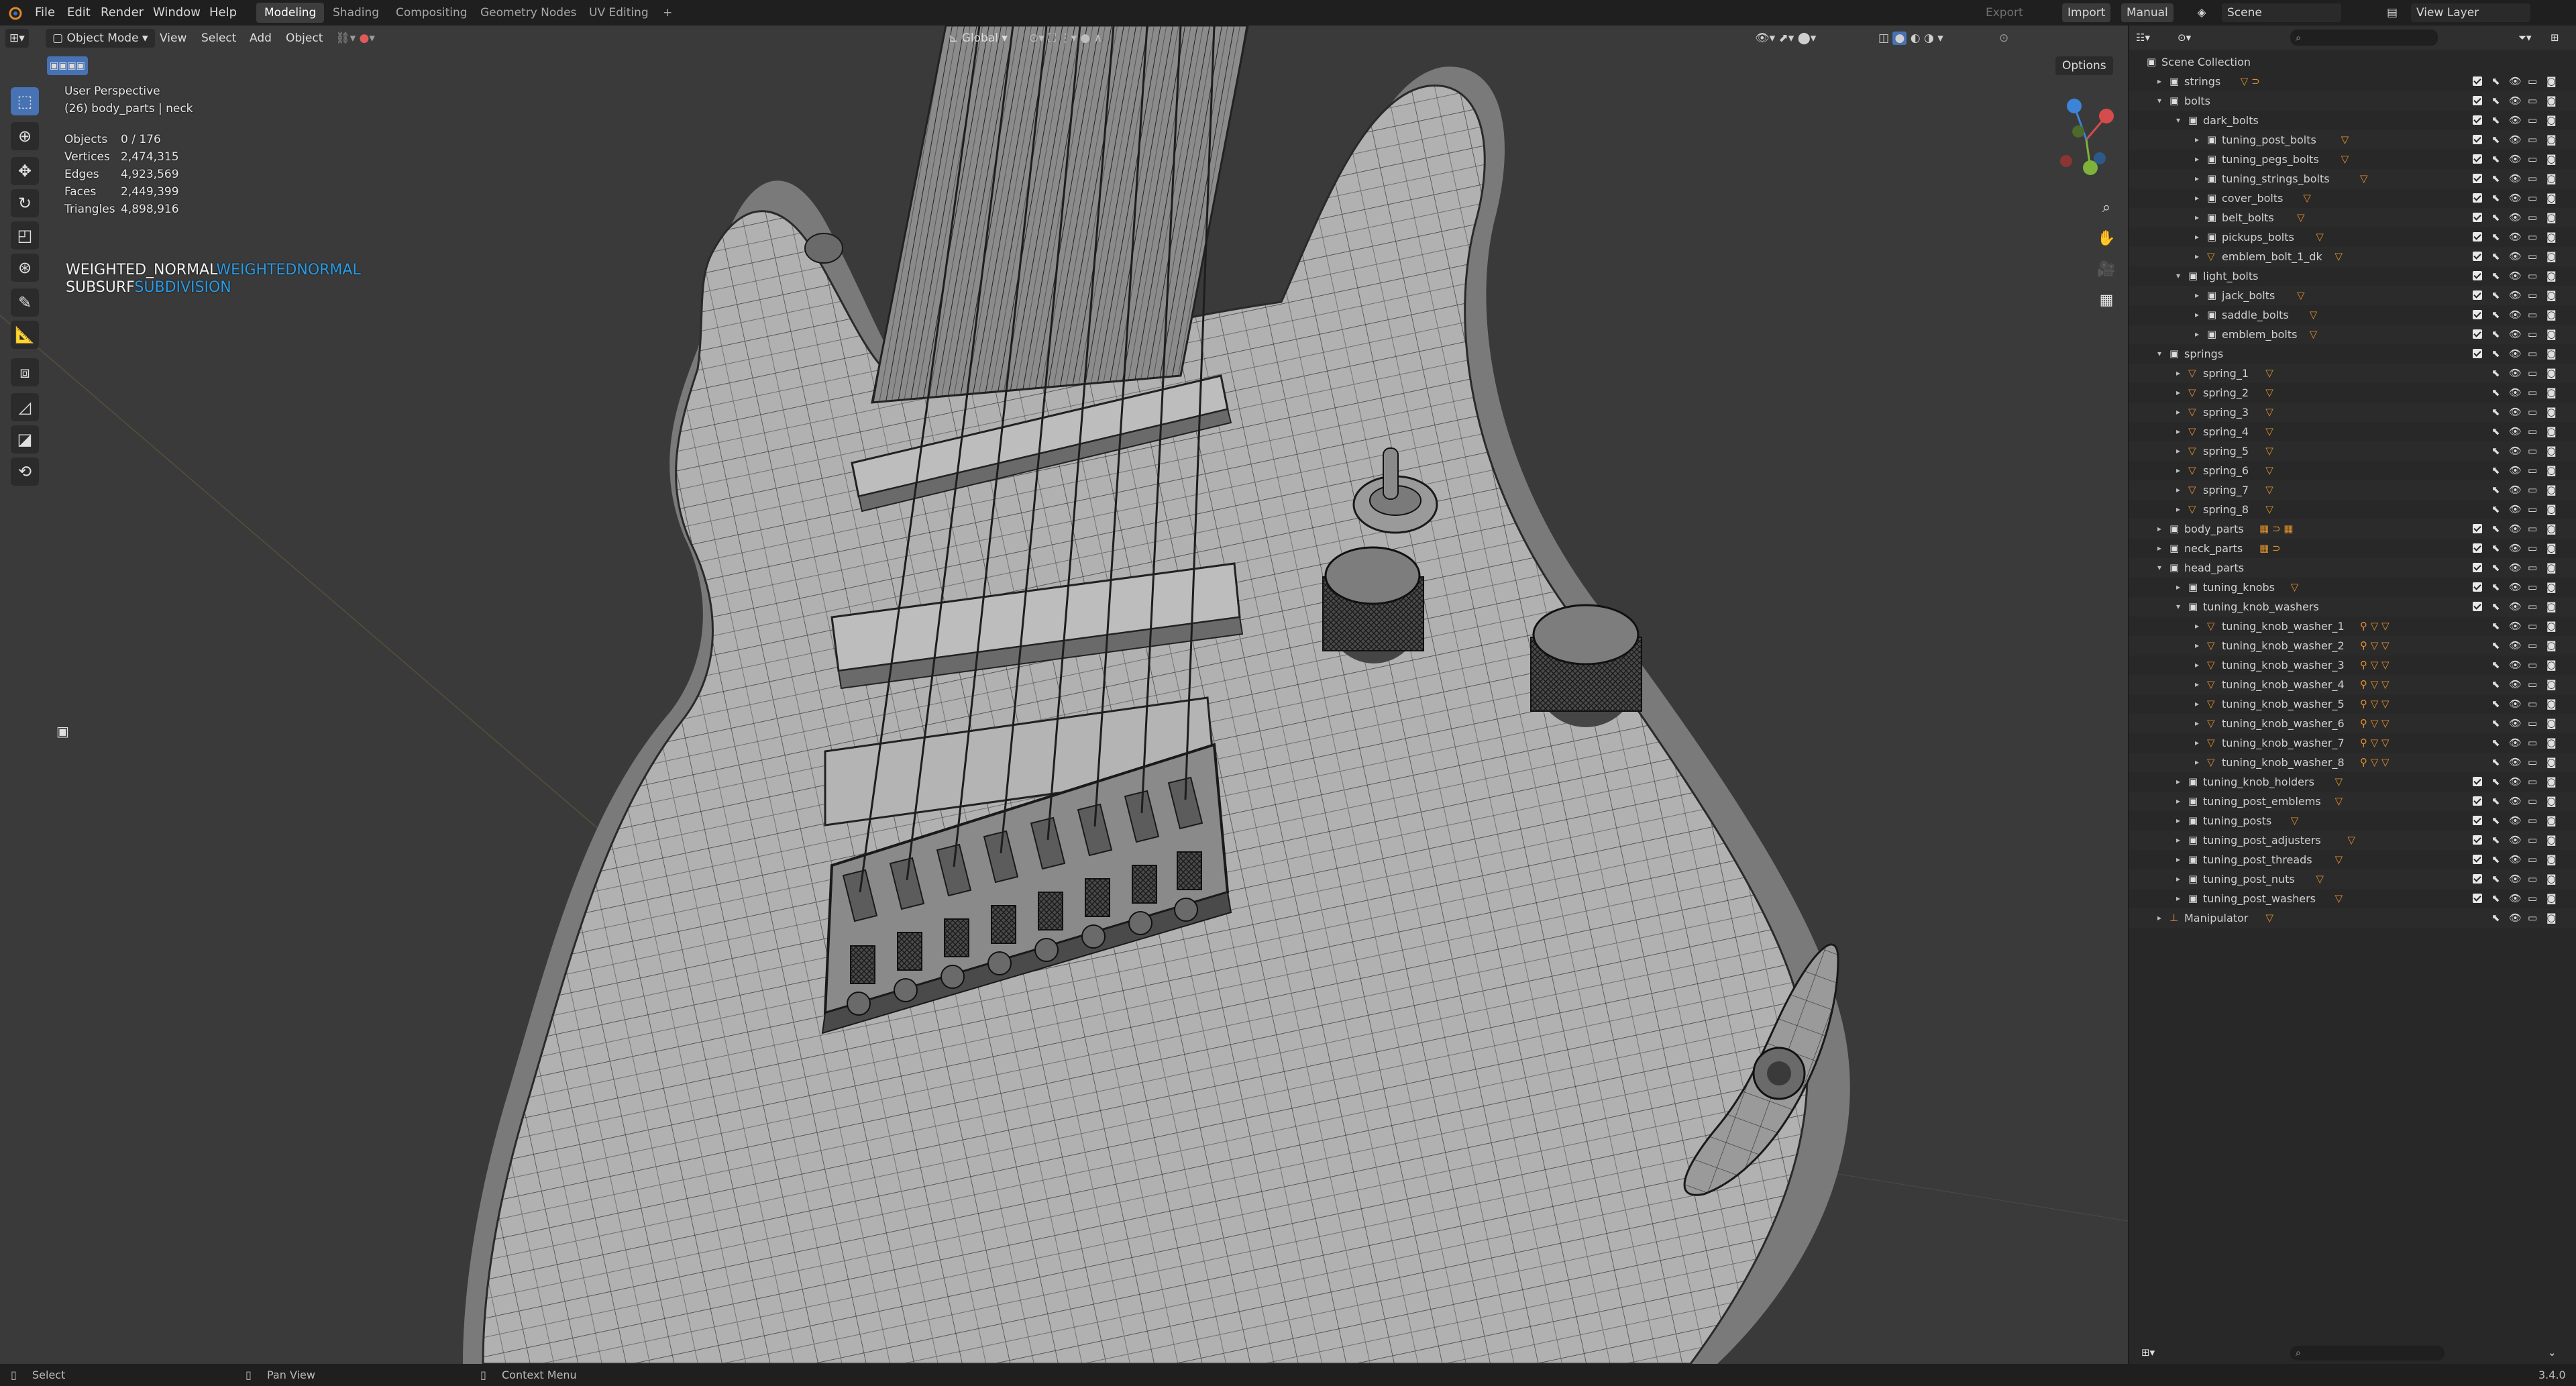 Image resolution: width=2576 pixels, height=1386 pixels. Describe the element at coordinates (2106, 269) in the screenshot. I see `camera-icon: 🎥` at that location.